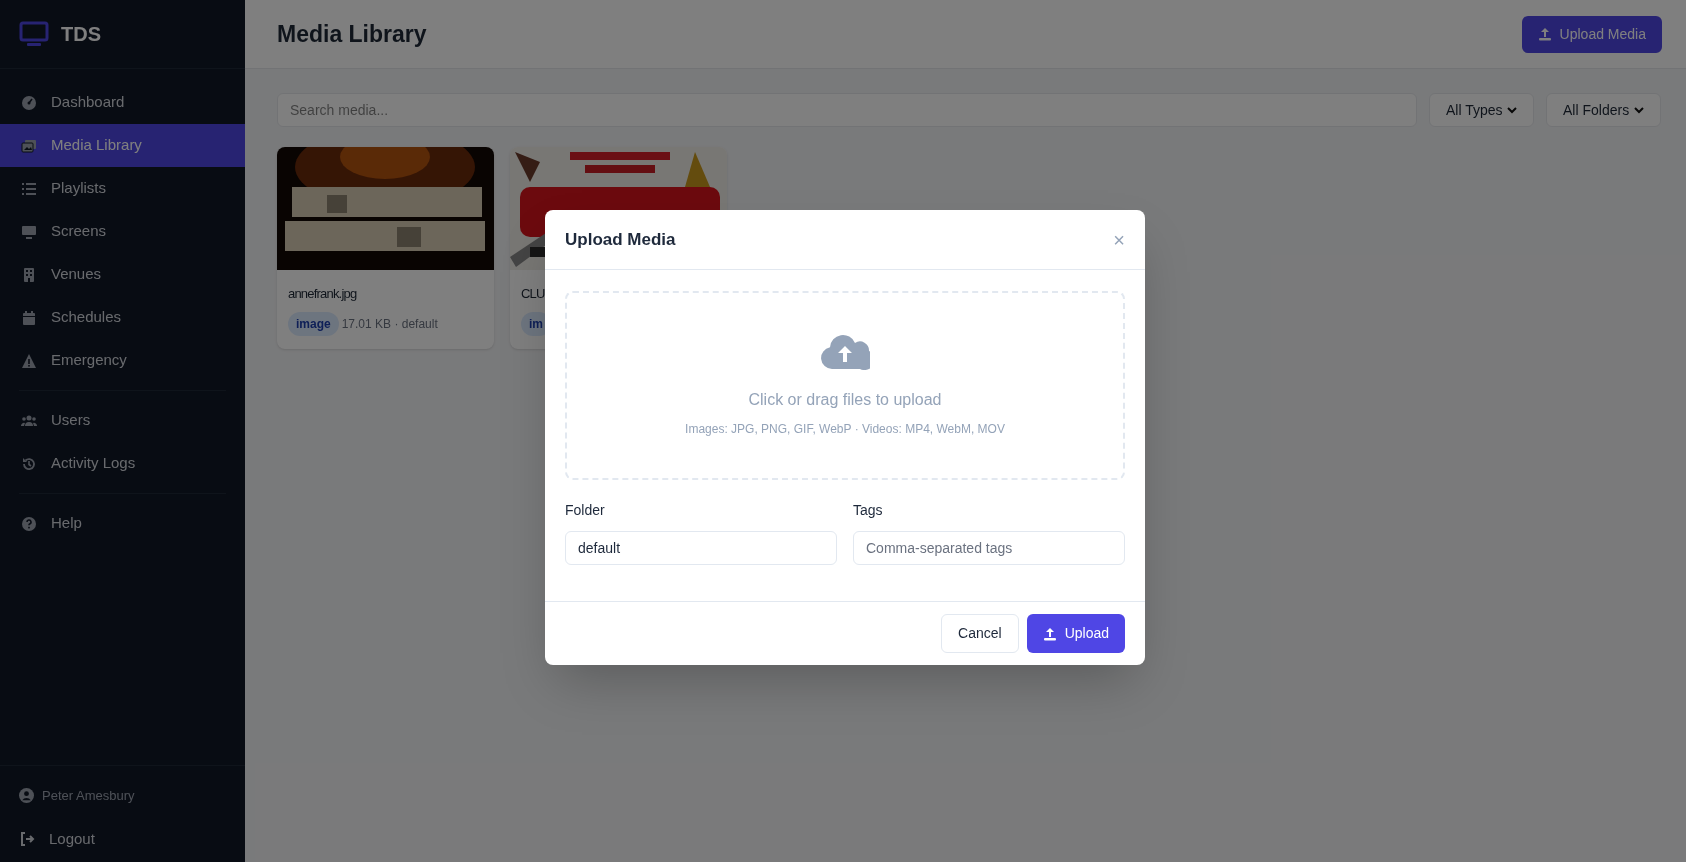  Describe the element at coordinates (352, 34) in the screenshot. I see `page-title: Media Library` at that location.